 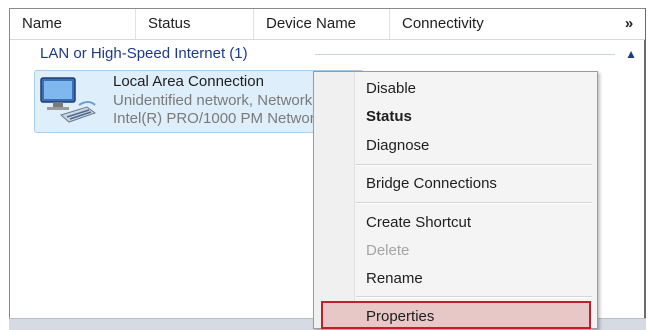 I want to click on menu-item-create-shortcut: Create Shortcut, so click(x=418, y=223).